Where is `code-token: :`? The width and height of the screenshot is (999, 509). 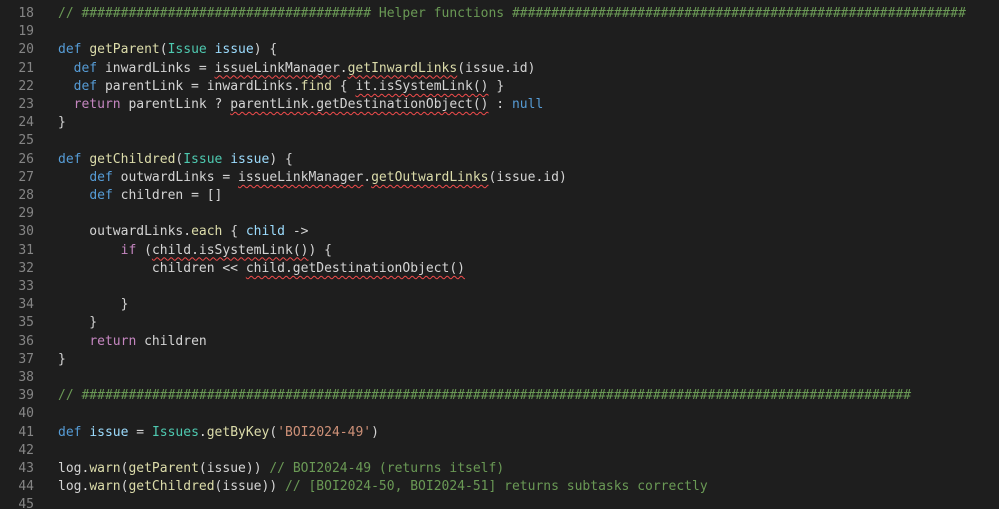
code-token: : is located at coordinates (500, 104).